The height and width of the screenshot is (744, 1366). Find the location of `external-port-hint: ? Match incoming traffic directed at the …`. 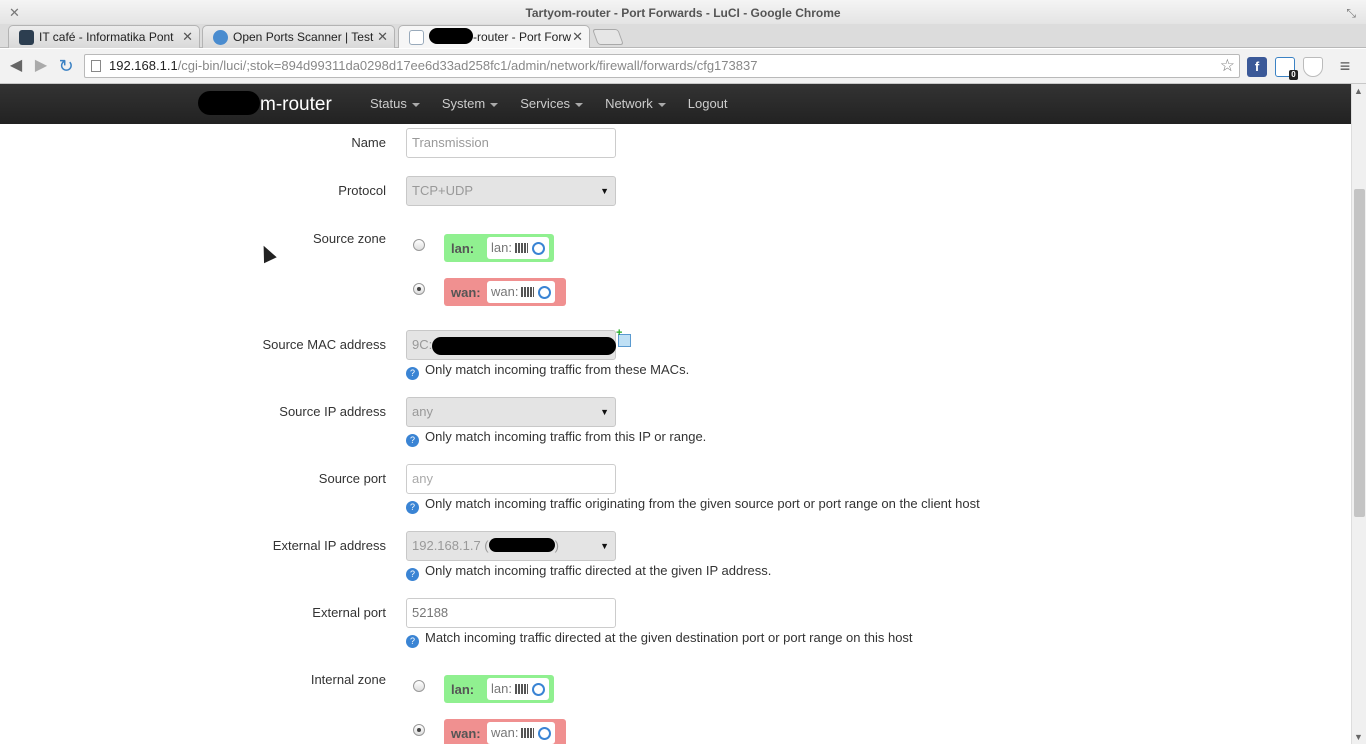

external-port-hint: ? Match incoming traffic directed at the … is located at coordinates (659, 639).